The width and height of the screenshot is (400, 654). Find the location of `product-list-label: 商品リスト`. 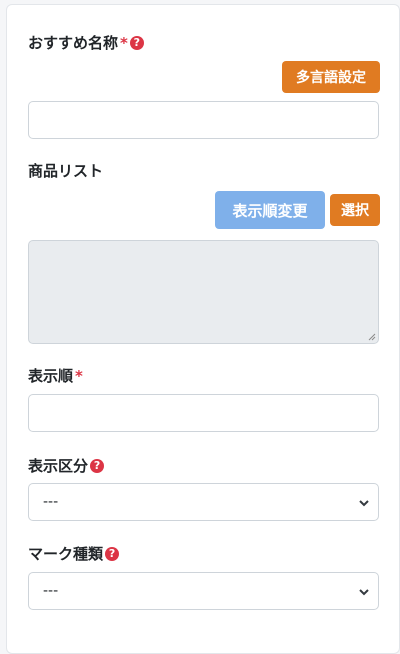

product-list-label: 商品リスト is located at coordinates (65, 170).